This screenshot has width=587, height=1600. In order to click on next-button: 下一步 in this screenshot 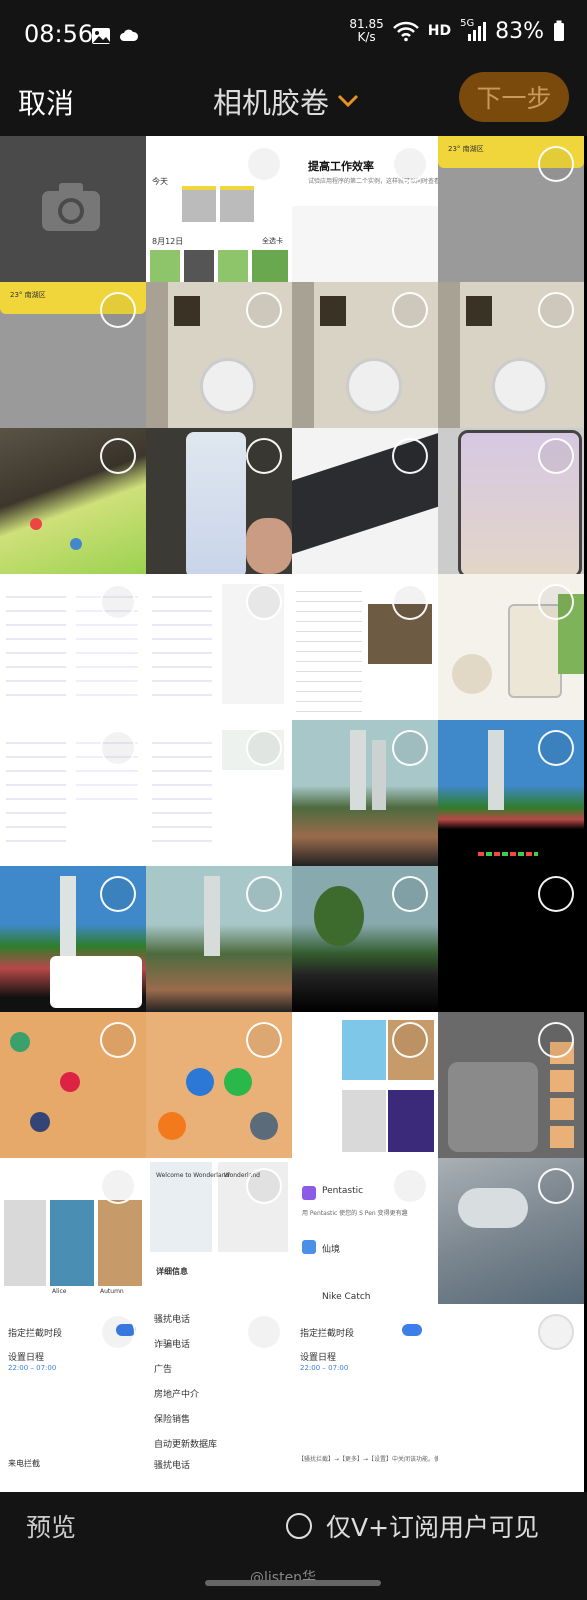, I will do `click(514, 97)`.